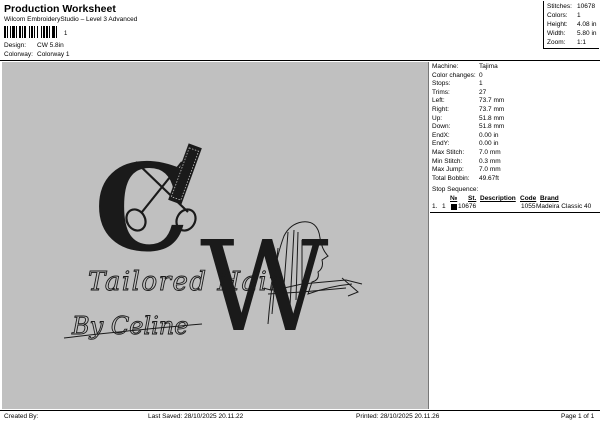 Image resolution: width=600 pixels, height=424 pixels. Describe the element at coordinates (196, 416) in the screenshot. I see `last-saved: Last Saved: 28/10/2025 20.11.22` at that location.